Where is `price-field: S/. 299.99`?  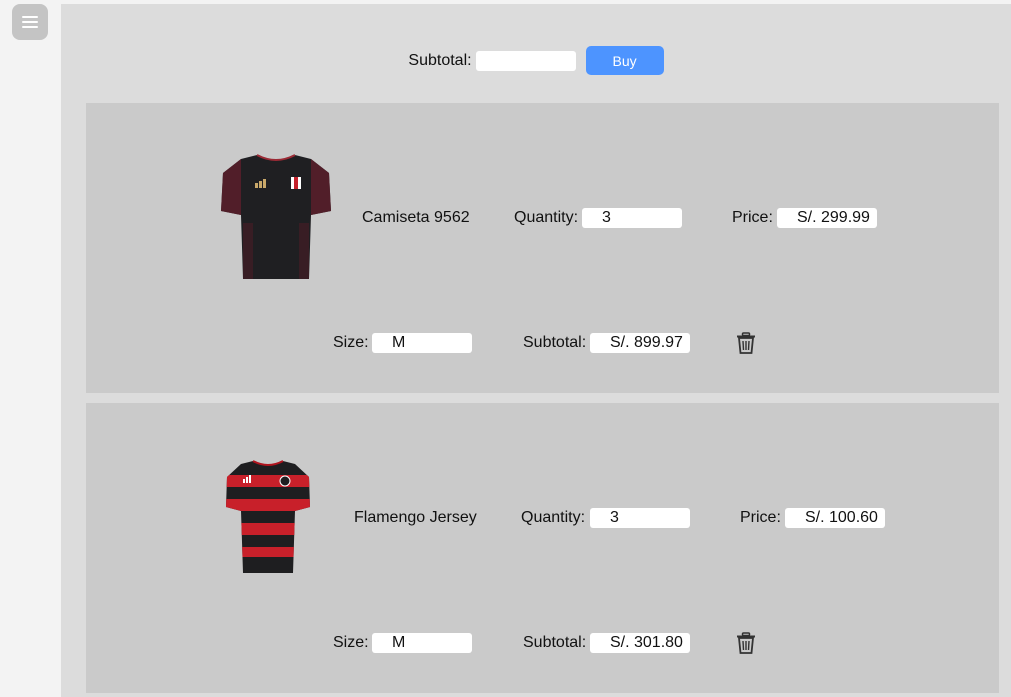 price-field: S/. 299.99 is located at coordinates (827, 218).